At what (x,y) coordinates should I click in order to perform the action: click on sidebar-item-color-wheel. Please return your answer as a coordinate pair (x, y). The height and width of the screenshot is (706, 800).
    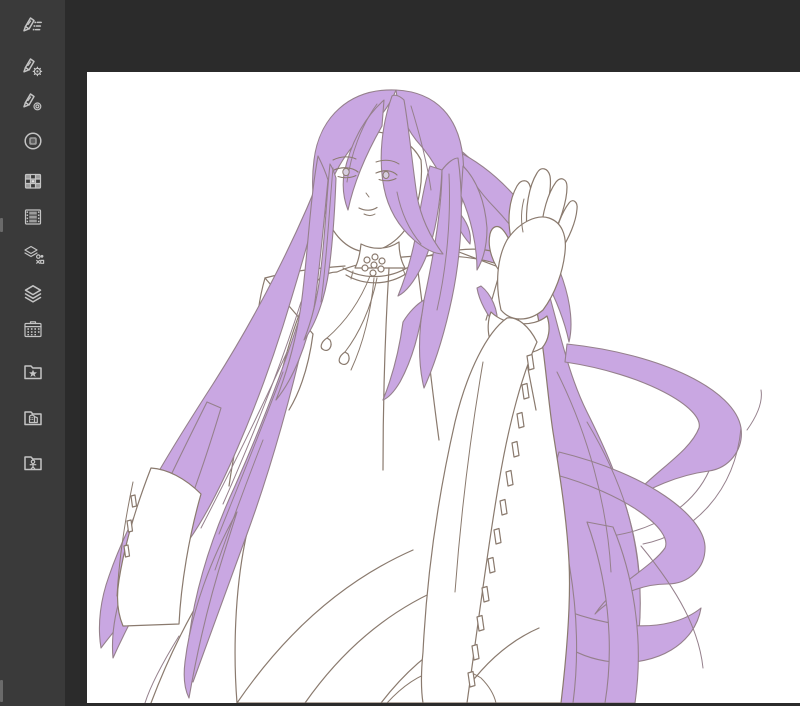
    Looking at the image, I should click on (32, 141).